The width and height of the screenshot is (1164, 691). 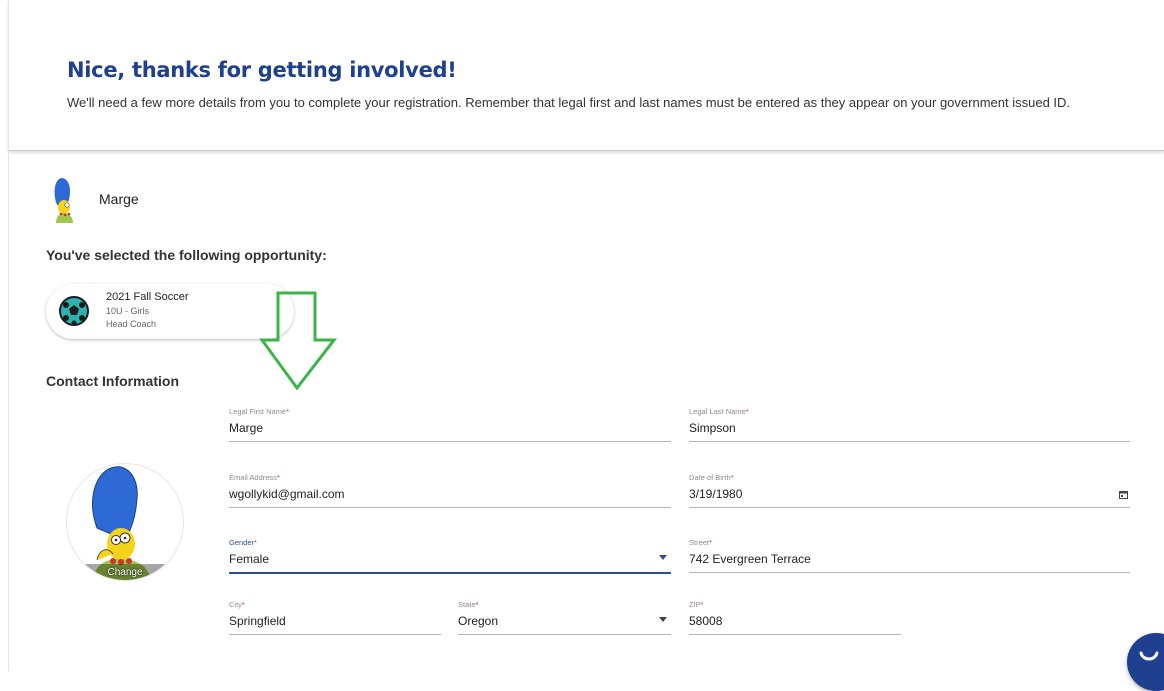 I want to click on city-value: Springfield, so click(x=257, y=621).